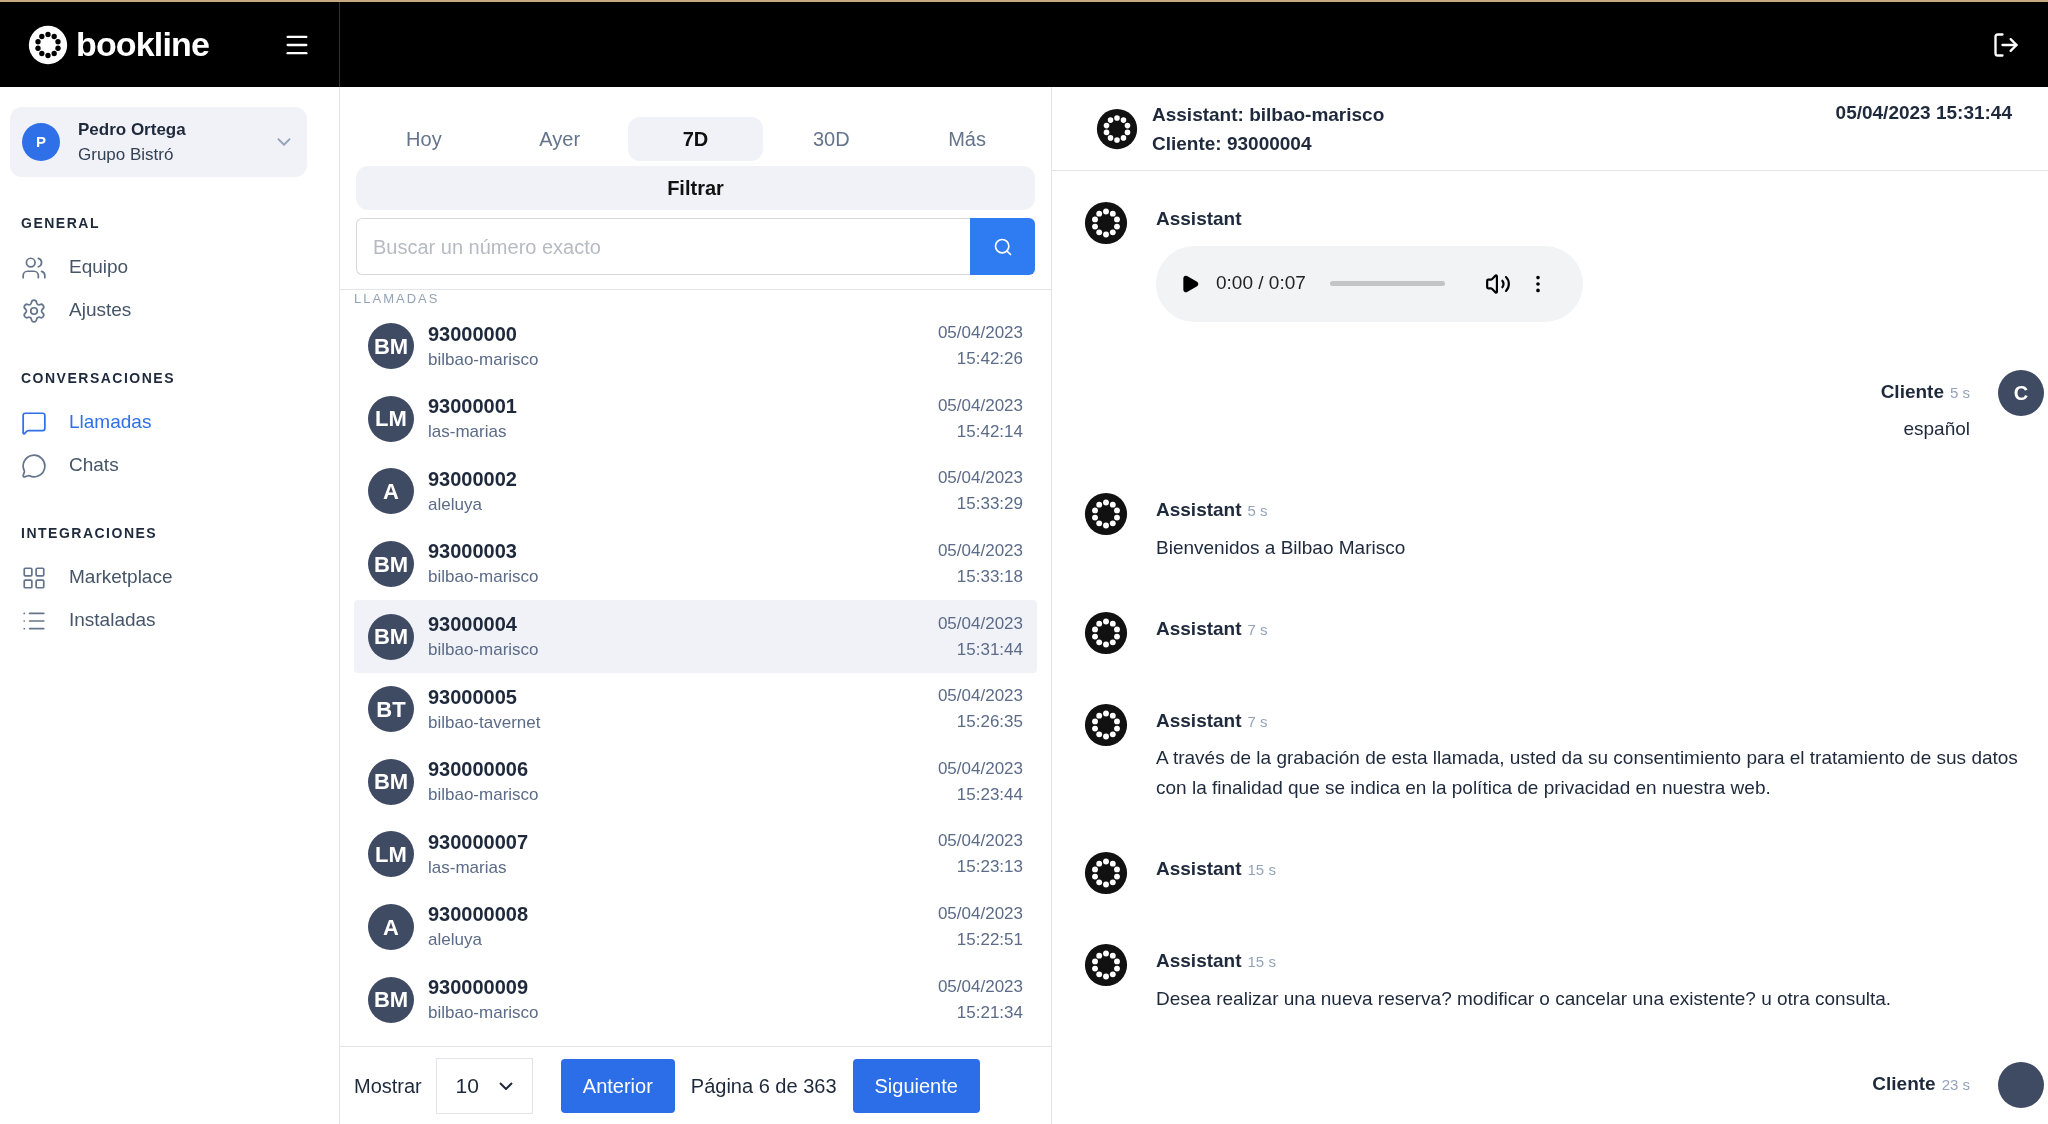 The image size is (2048, 1124). What do you see at coordinates (175, 422) in the screenshot?
I see `nav-item: Llamadas` at bounding box center [175, 422].